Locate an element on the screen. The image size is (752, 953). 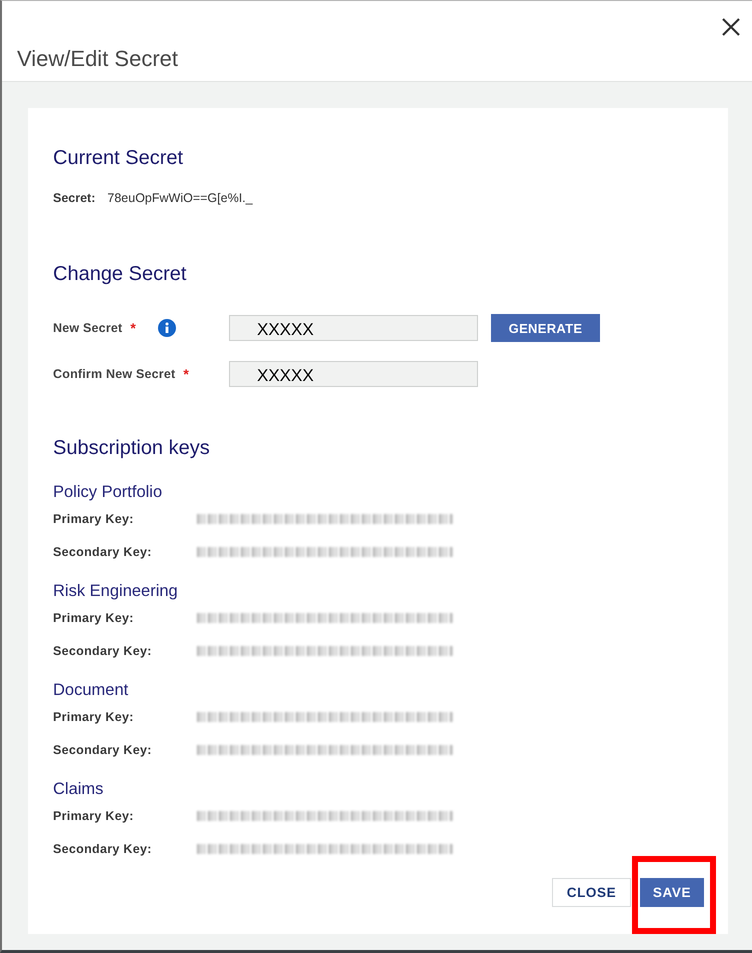
product-name: Risk Engineering is located at coordinates (115, 591).